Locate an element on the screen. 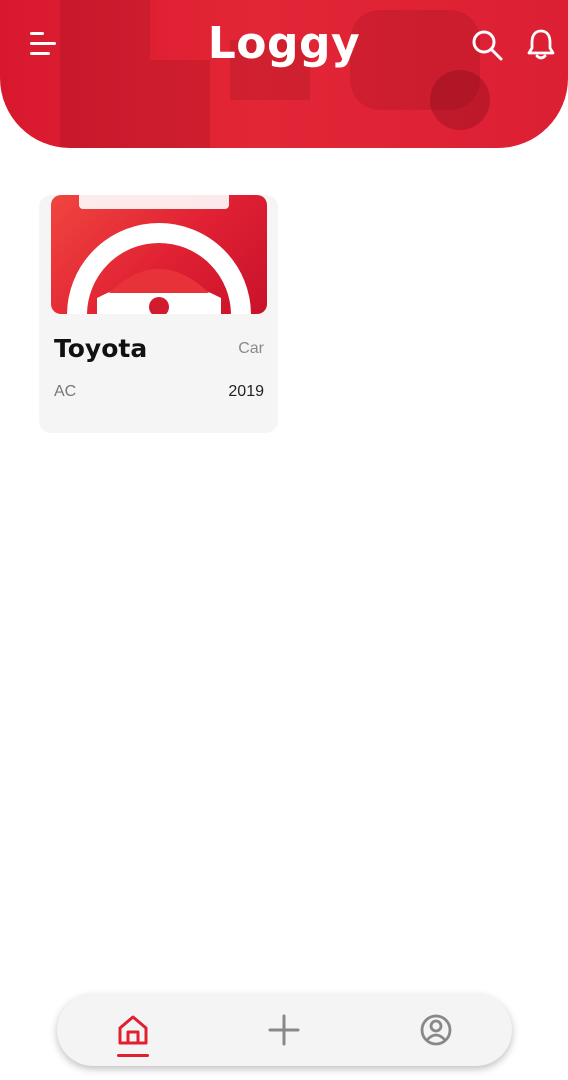 Image resolution: width=568 pixels, height=1080 pixels. notification-button is located at coordinates (541, 45).